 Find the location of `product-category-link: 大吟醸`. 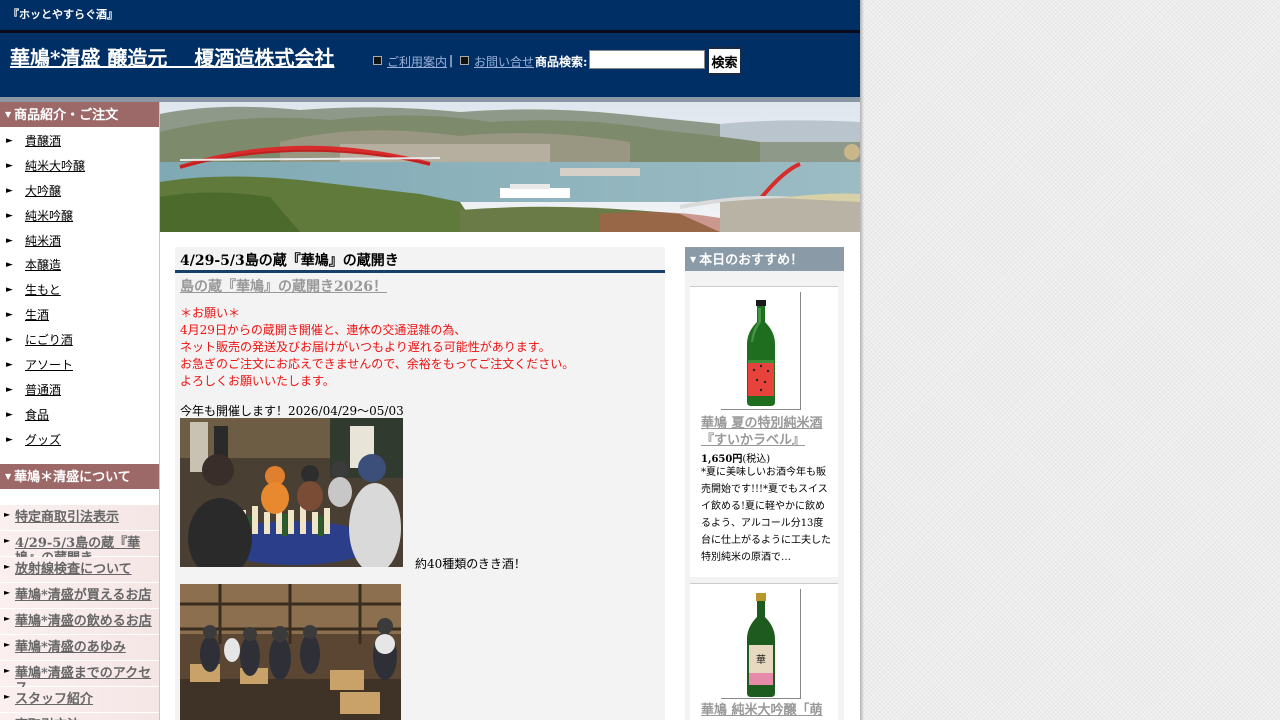

product-category-link: 大吟醸 is located at coordinates (43, 191).